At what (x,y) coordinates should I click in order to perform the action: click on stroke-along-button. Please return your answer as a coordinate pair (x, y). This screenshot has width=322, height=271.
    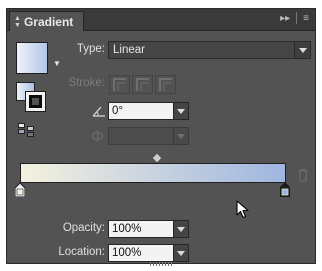
    Looking at the image, I should click on (142, 84).